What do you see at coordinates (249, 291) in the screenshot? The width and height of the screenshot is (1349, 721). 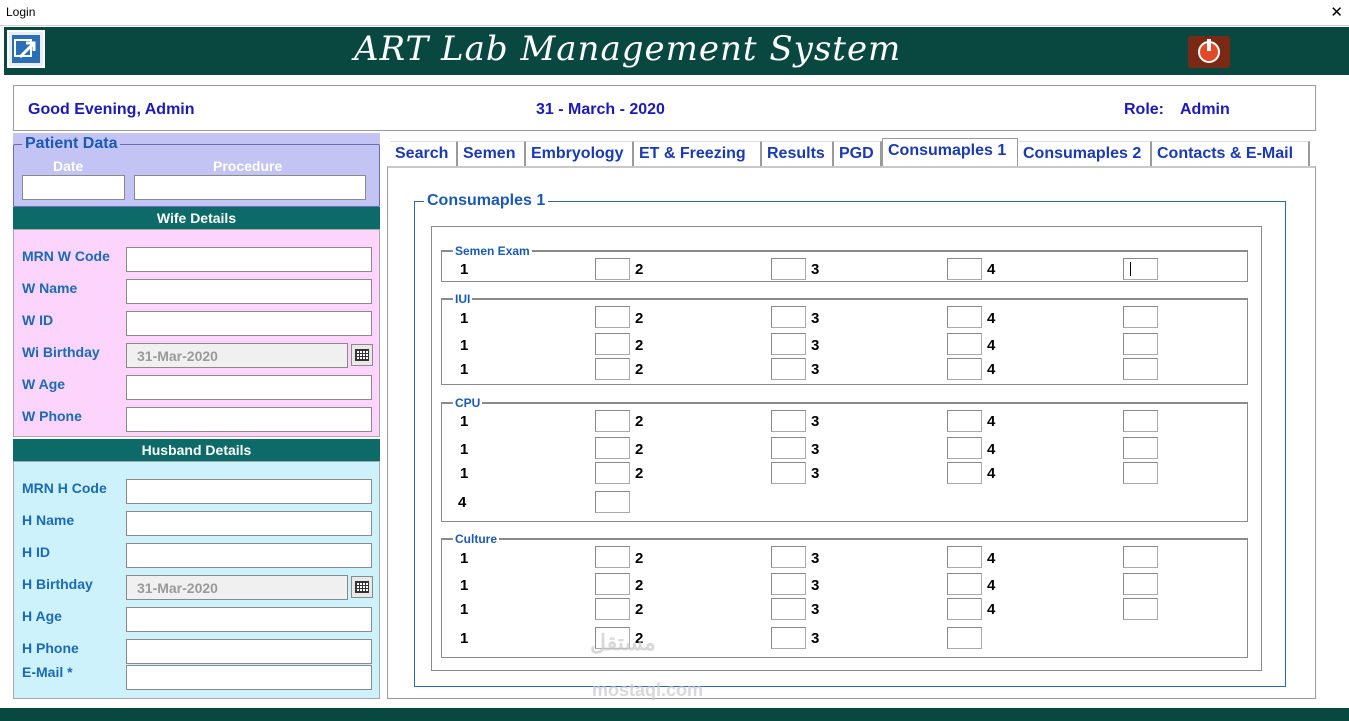 I see `w-name-input` at bounding box center [249, 291].